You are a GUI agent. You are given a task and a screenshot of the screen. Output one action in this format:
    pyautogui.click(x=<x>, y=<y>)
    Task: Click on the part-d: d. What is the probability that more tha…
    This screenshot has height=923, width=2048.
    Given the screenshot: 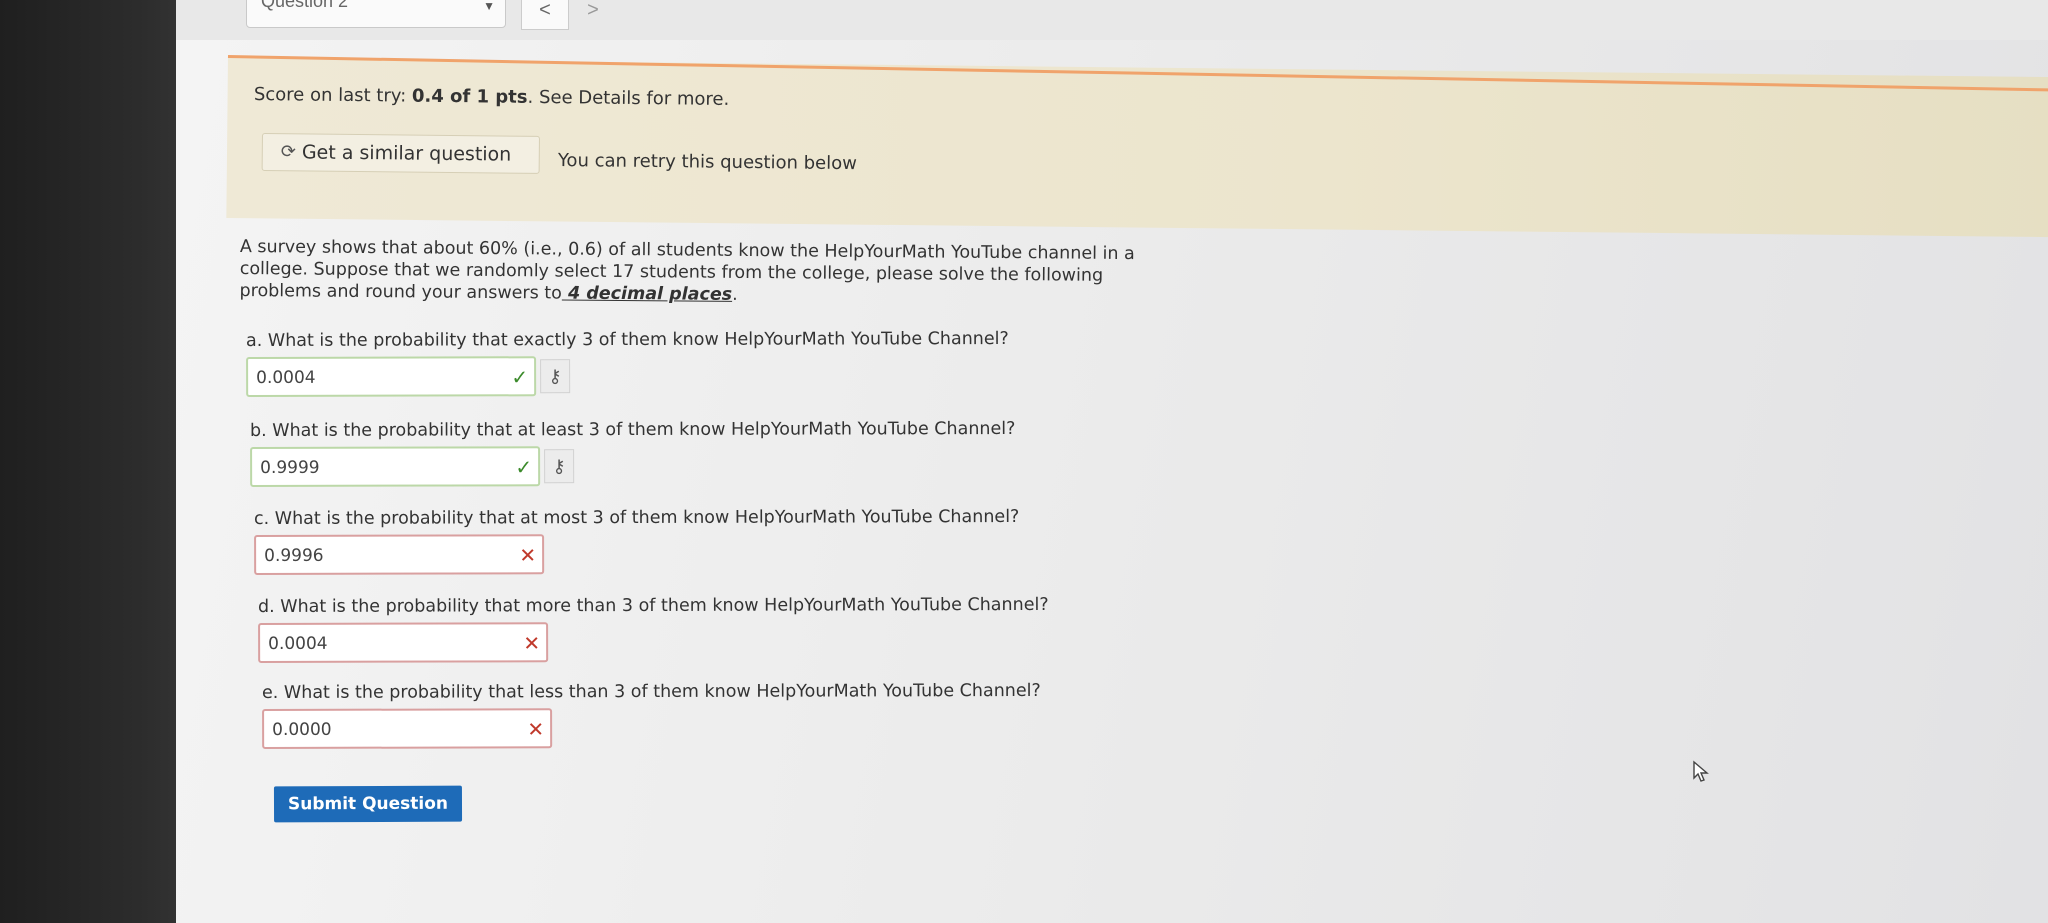 What is the action you would take?
    pyautogui.click(x=653, y=629)
    